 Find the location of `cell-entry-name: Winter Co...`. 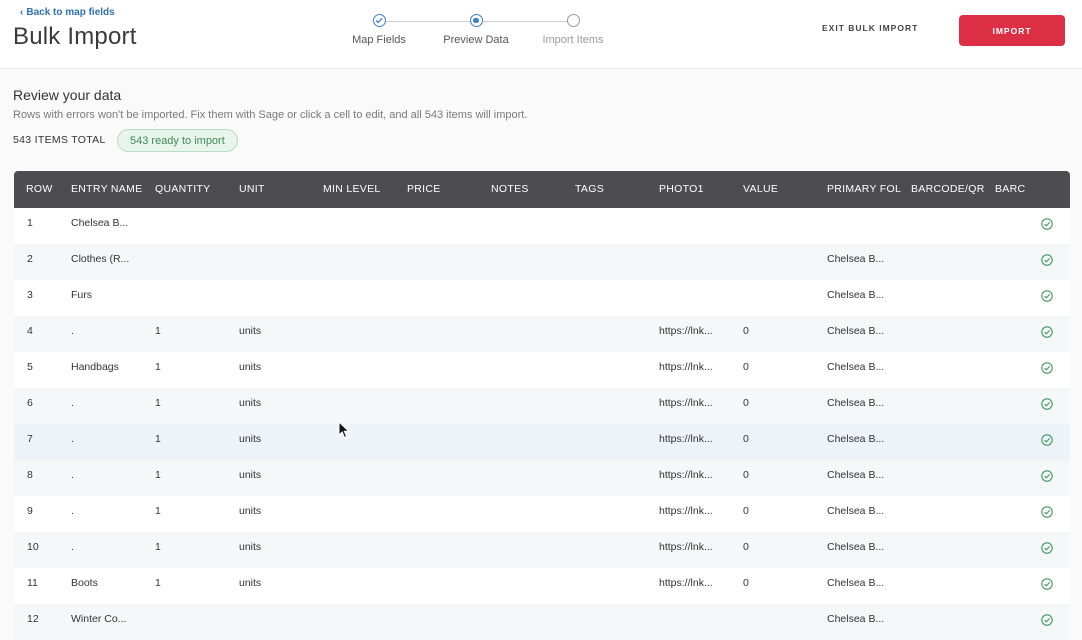

cell-entry-name: Winter Co... is located at coordinates (102, 622).